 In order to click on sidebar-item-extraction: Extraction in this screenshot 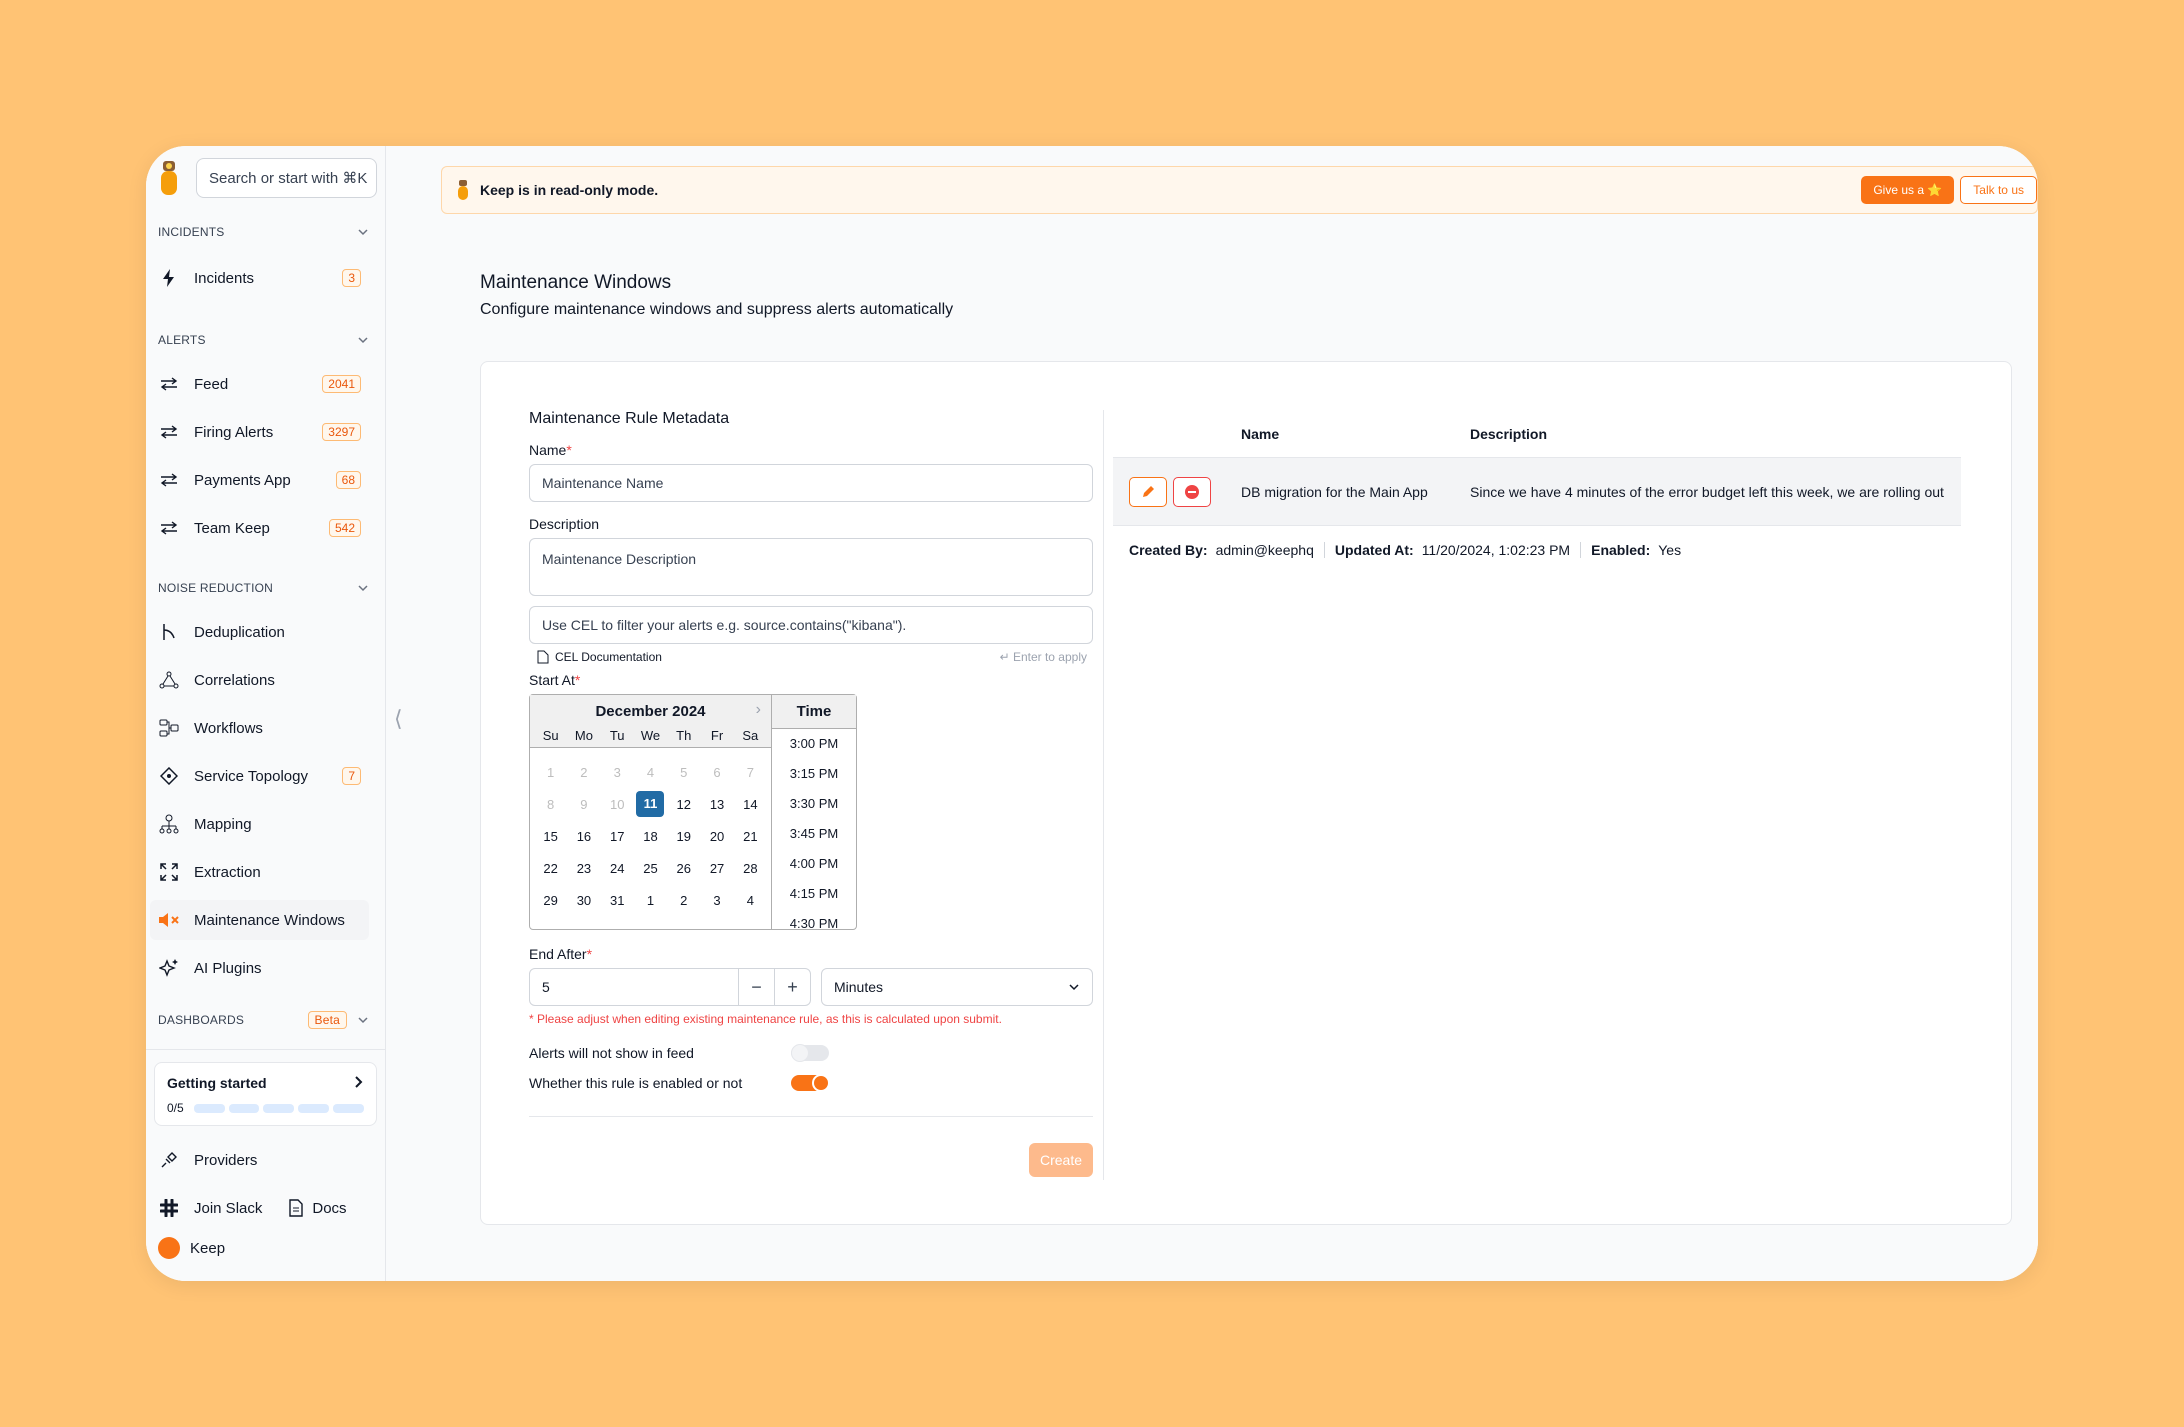, I will do `click(259, 872)`.